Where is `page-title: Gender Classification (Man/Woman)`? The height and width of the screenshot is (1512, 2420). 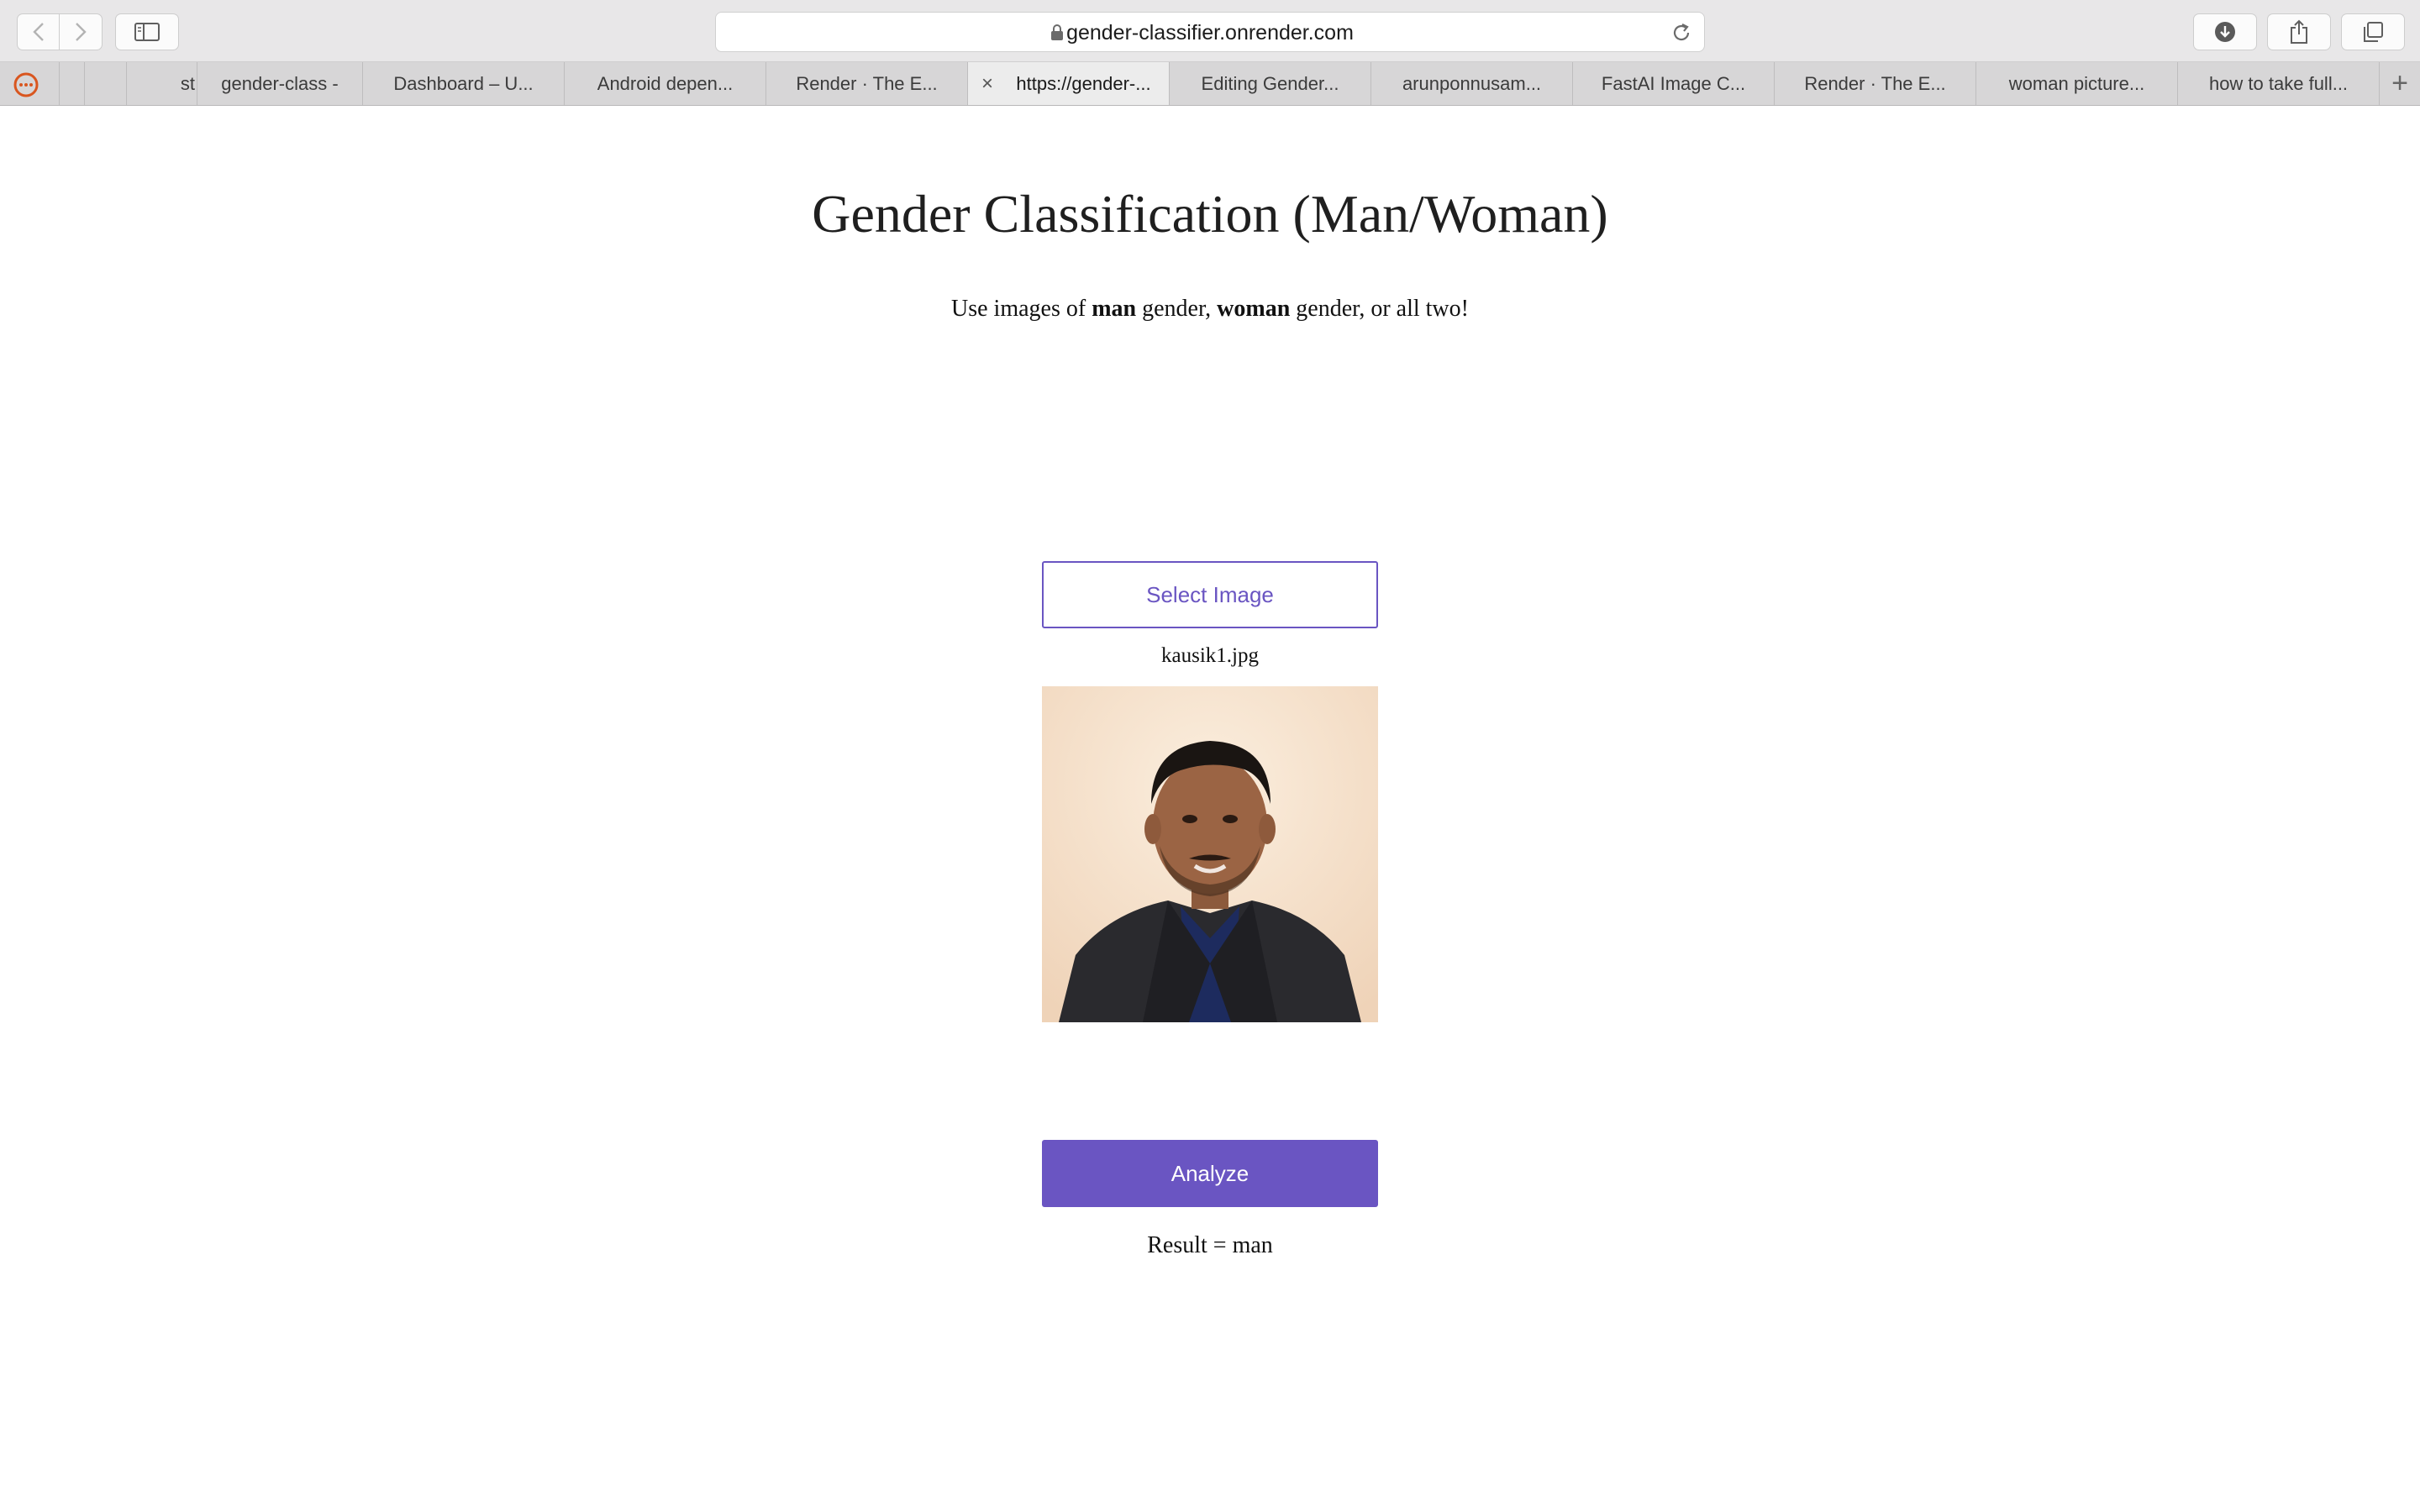
page-title: Gender Classification (Man/Woman) is located at coordinates (1210, 214).